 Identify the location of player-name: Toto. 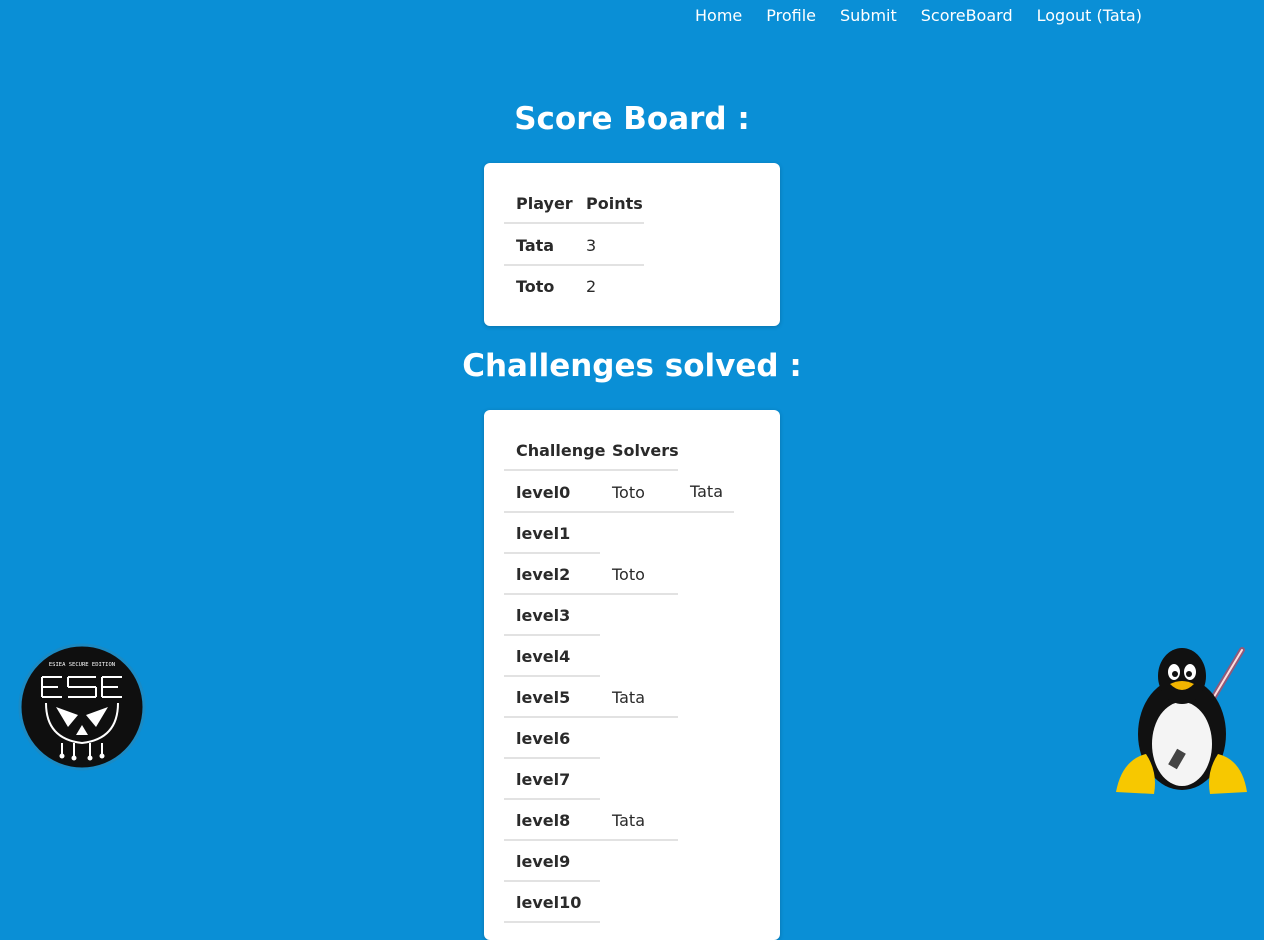
(535, 286).